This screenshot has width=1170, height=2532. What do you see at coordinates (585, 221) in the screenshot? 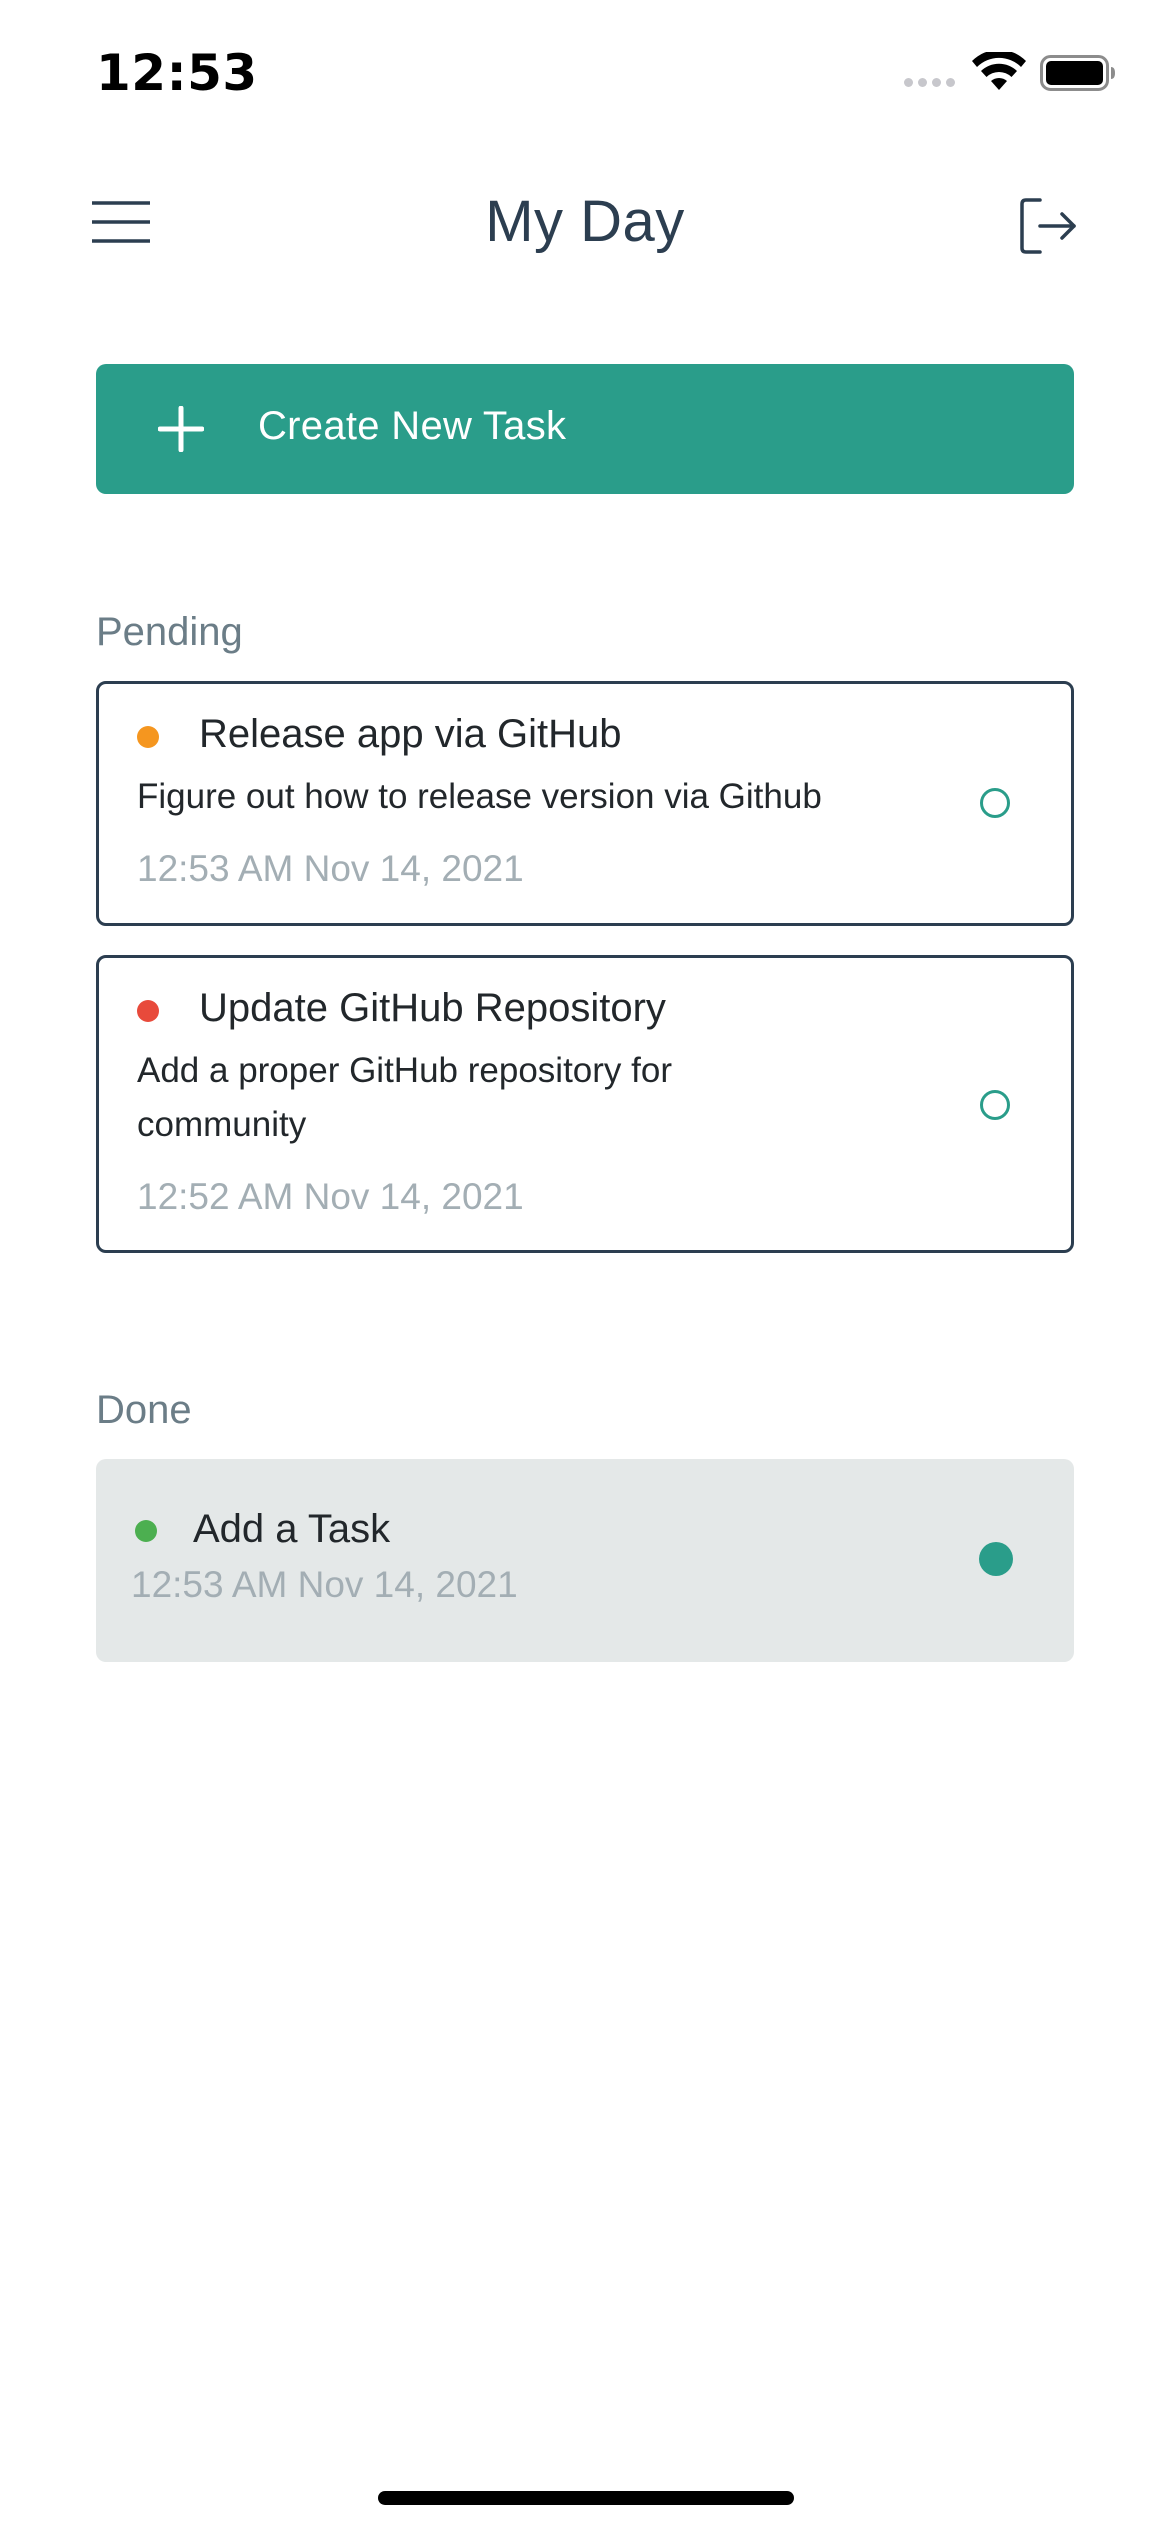
I see `page-title: My Day` at bounding box center [585, 221].